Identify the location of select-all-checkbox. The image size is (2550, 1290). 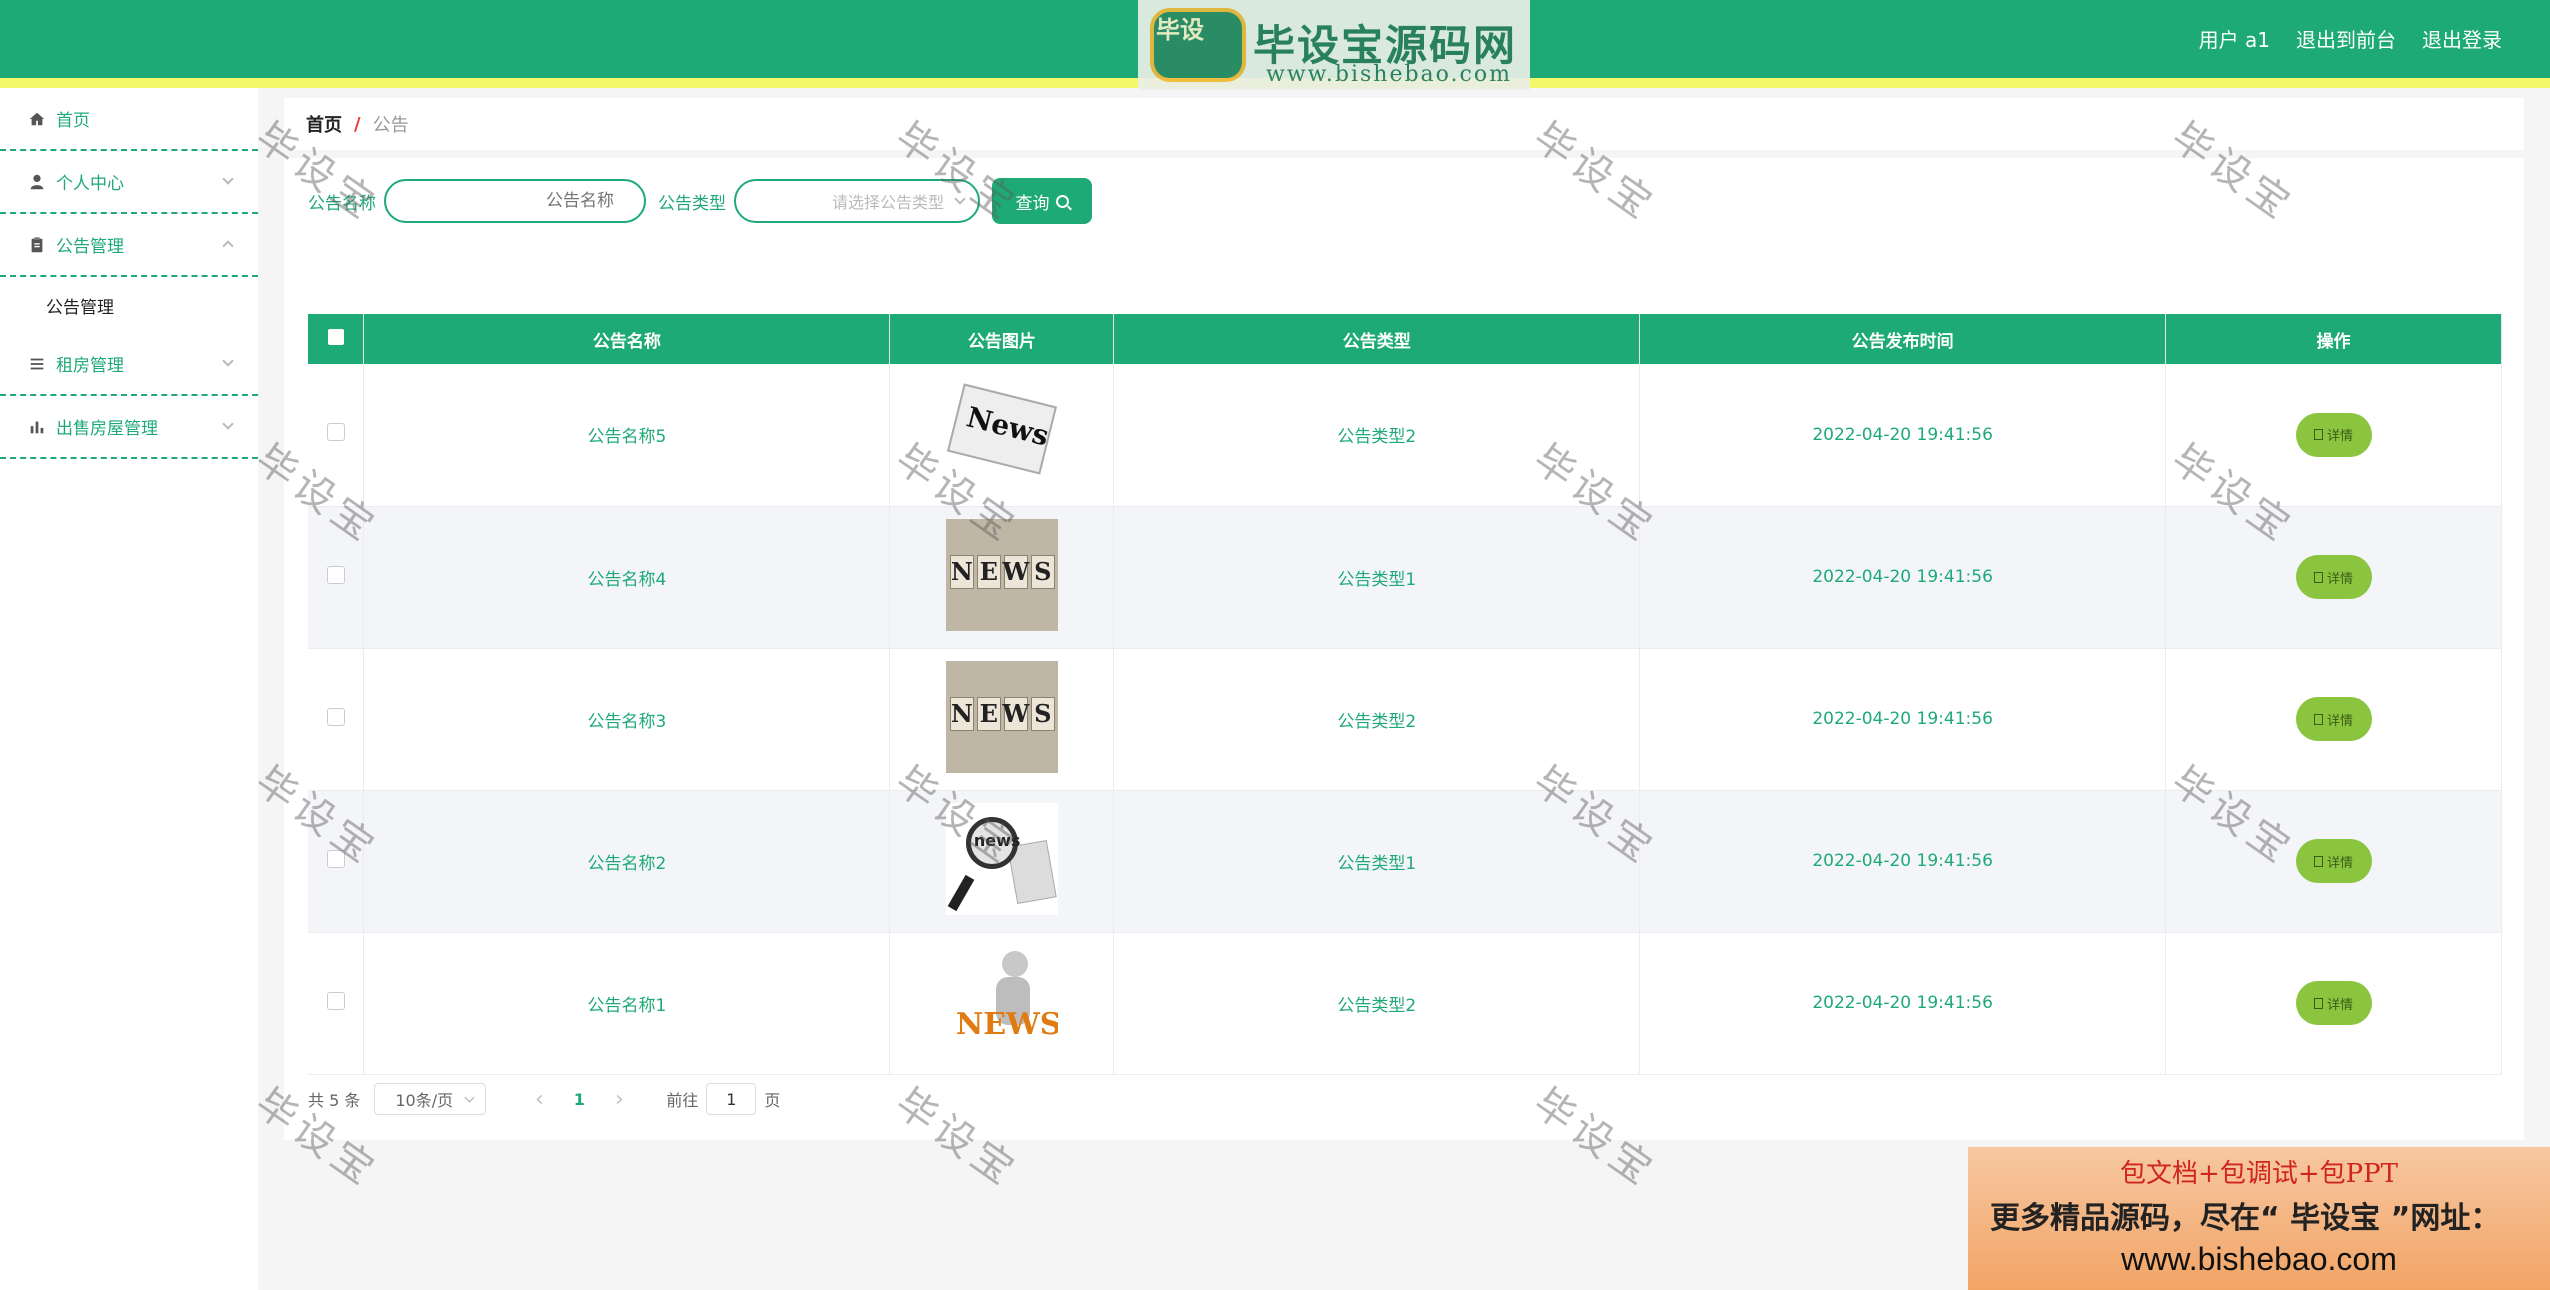
(335, 336).